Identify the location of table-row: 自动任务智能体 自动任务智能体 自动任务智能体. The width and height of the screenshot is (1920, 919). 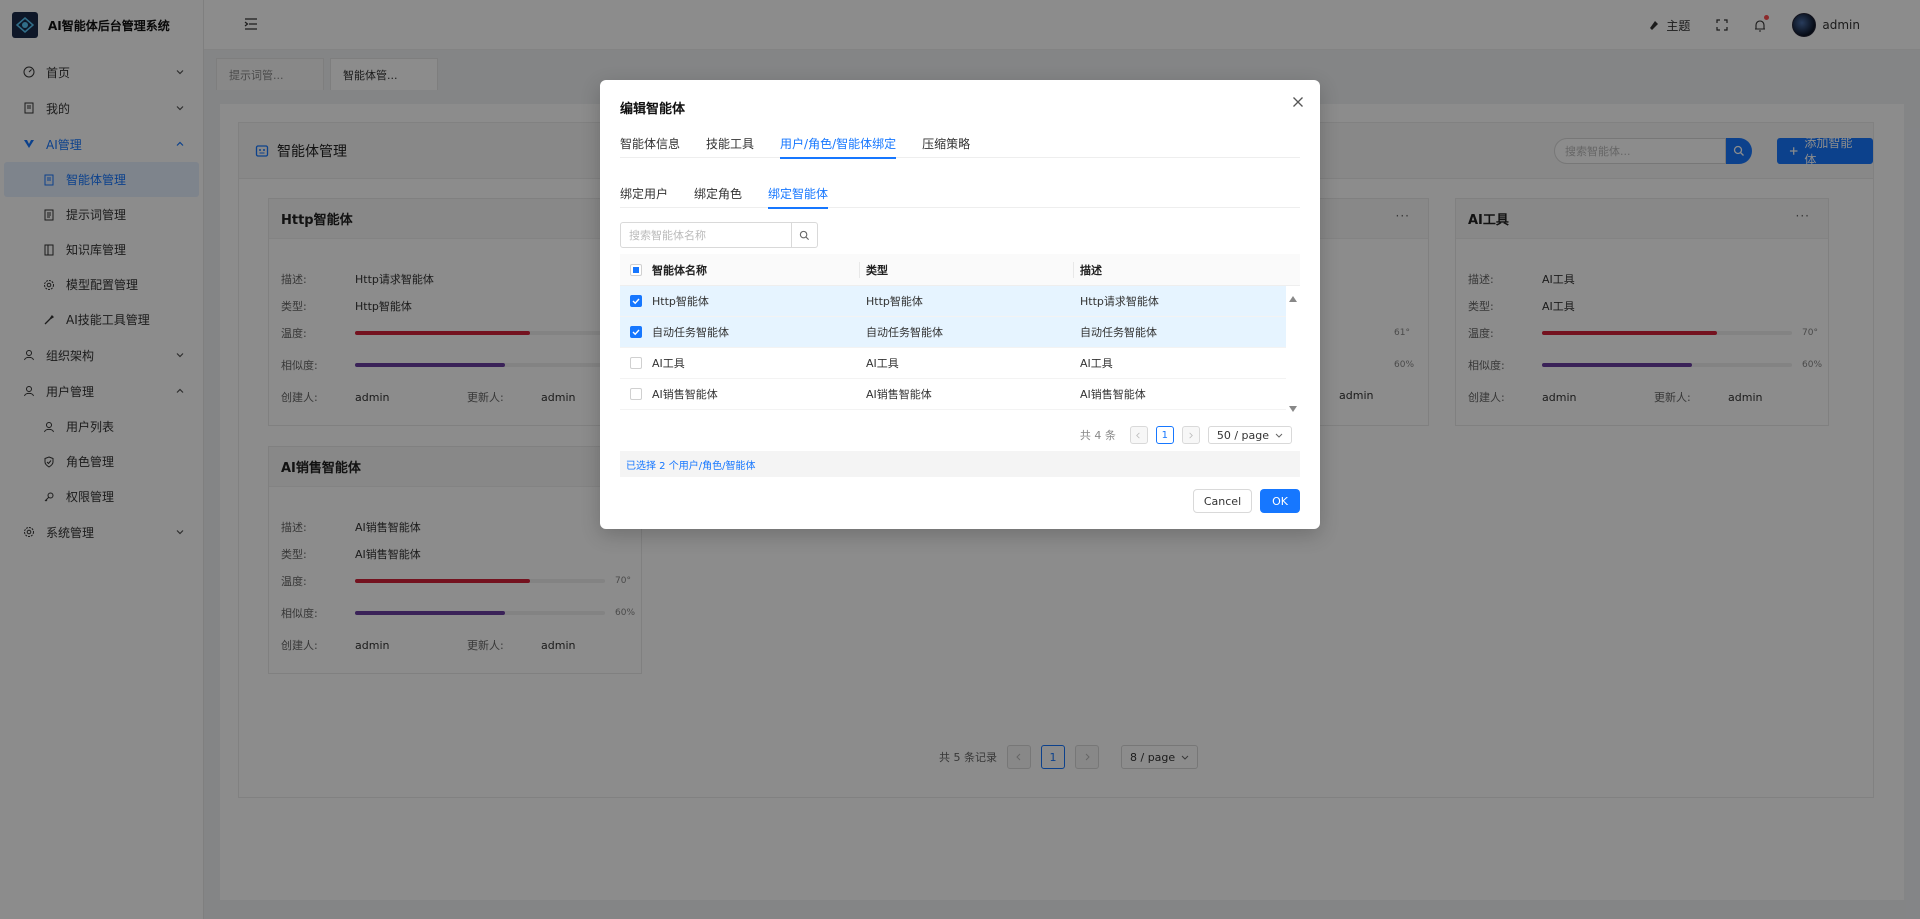
(953, 332).